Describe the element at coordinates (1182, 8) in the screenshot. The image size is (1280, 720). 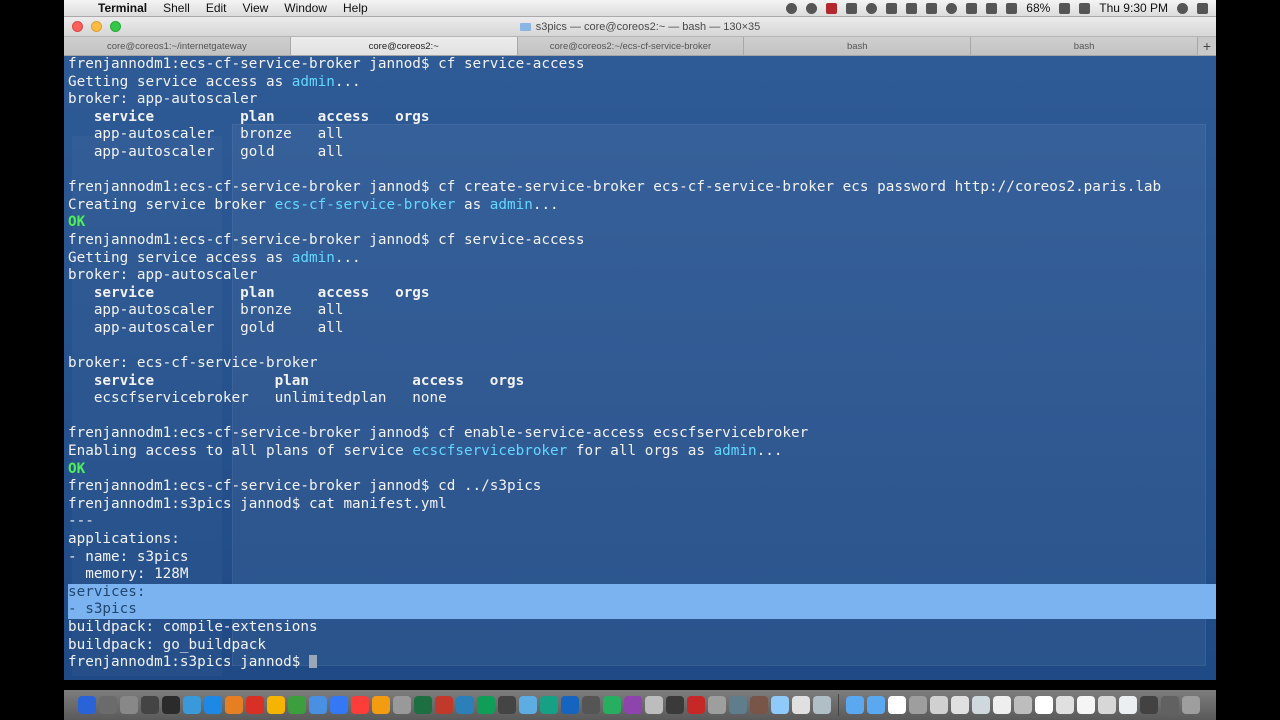
I see `spotlight-search-icon` at that location.